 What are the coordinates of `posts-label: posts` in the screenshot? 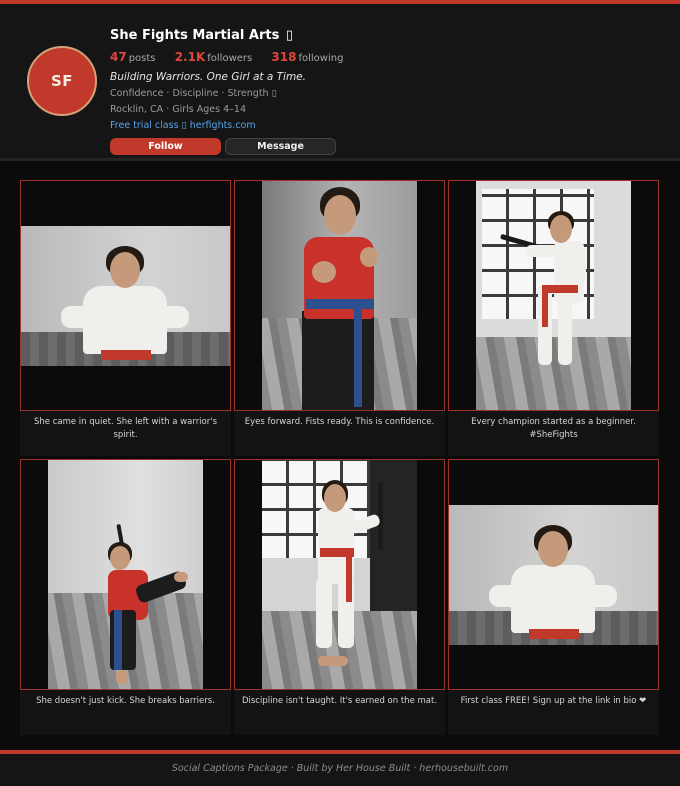 It's located at (142, 58).